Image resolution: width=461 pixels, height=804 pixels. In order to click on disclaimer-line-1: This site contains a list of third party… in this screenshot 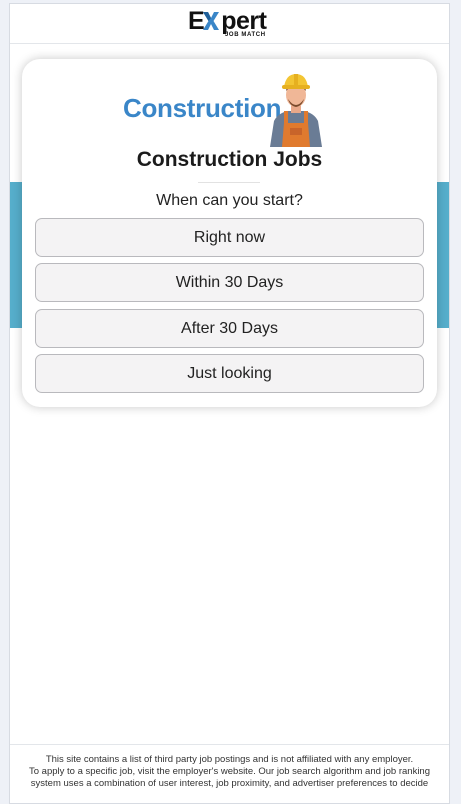, I will do `click(229, 759)`.